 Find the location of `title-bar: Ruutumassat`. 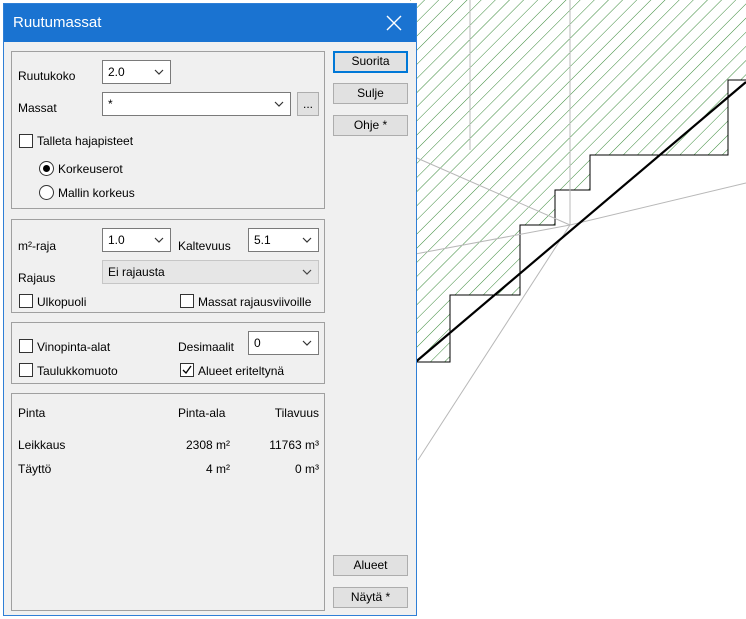

title-bar: Ruutumassat is located at coordinates (210, 23).